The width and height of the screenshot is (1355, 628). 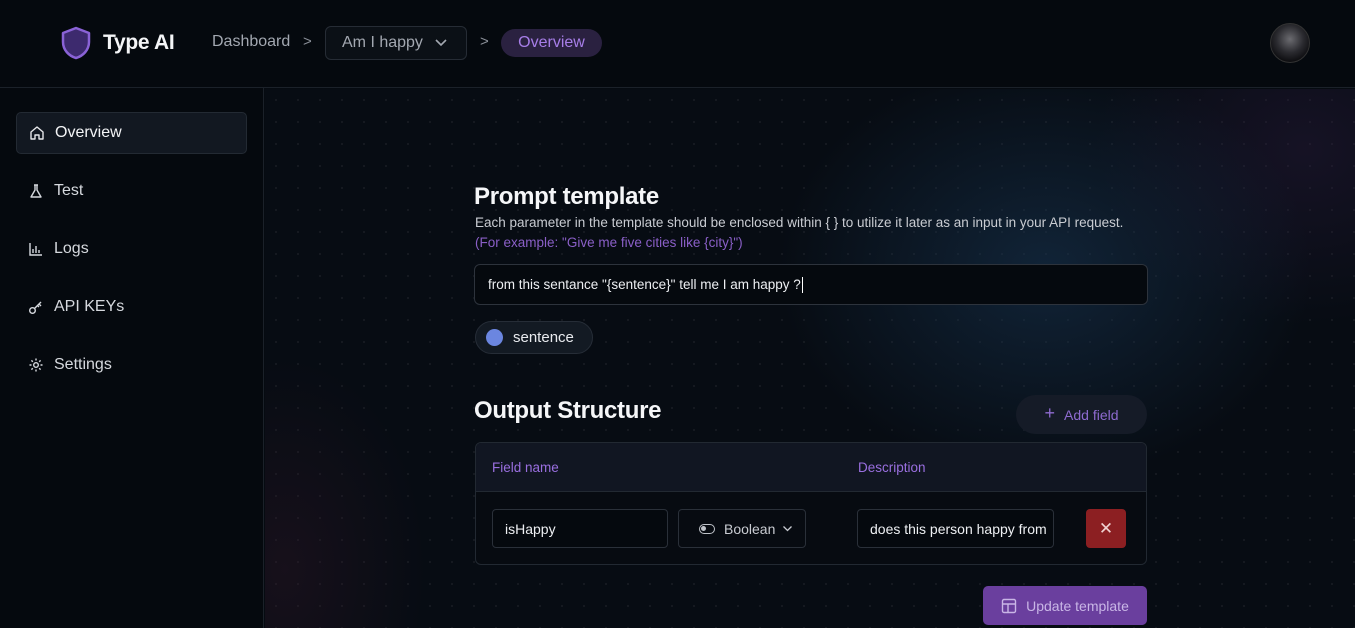 I want to click on field-description-input: does this person happy from, so click(x=955, y=528).